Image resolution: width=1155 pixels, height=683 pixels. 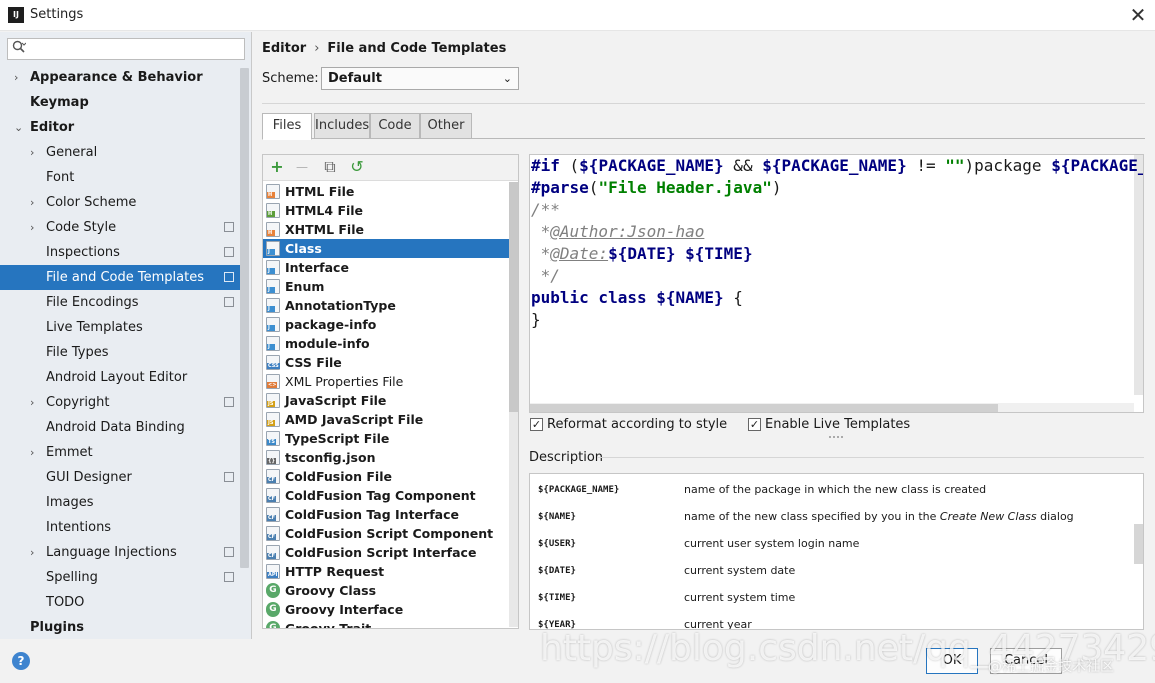 I want to click on help-icon: ?, so click(x=21, y=661).